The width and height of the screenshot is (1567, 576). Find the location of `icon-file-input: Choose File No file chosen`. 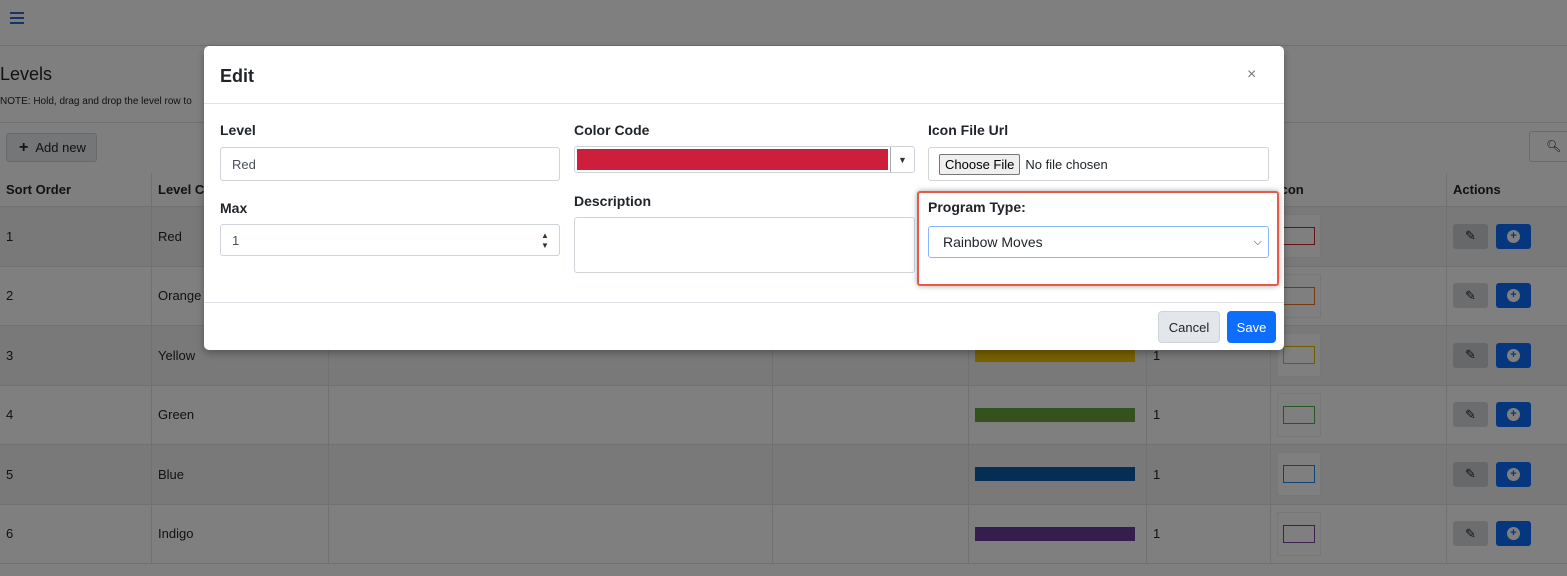

icon-file-input: Choose File No file chosen is located at coordinates (1098, 164).